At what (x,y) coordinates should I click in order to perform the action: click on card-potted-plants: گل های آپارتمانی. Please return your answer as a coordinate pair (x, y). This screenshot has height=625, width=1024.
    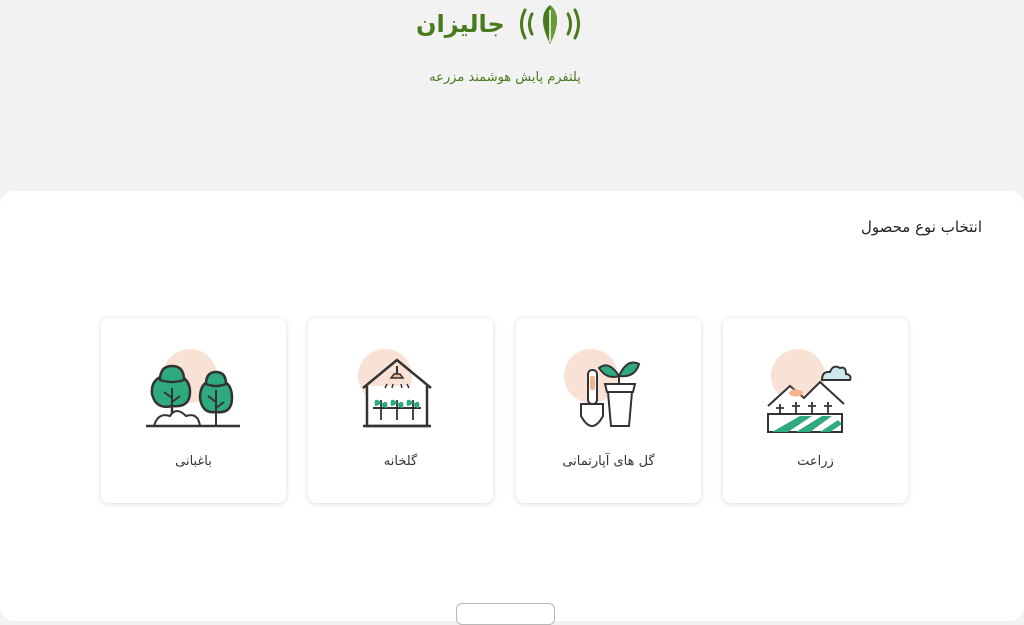
    Looking at the image, I should click on (608, 410).